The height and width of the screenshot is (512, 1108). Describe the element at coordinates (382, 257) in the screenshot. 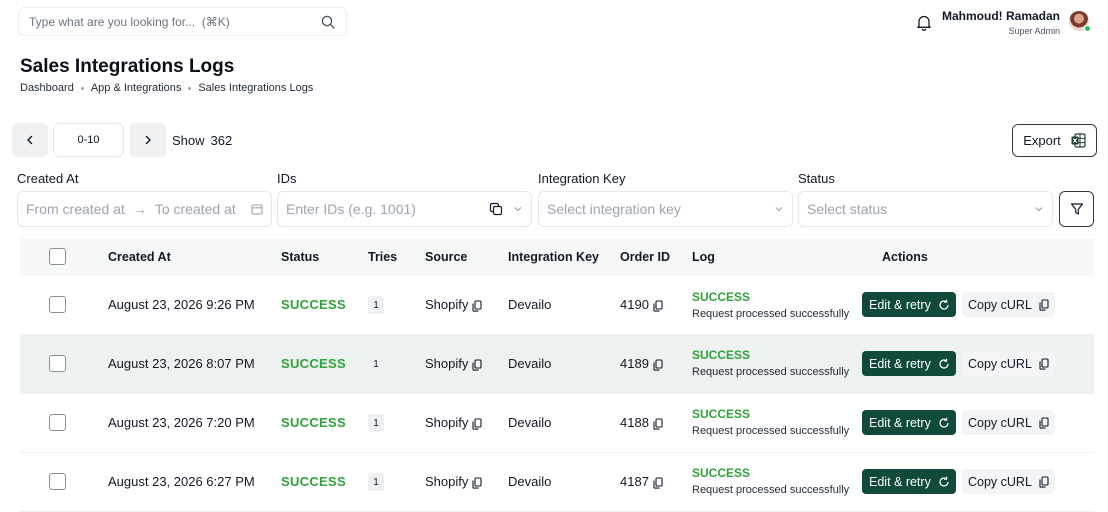

I see `col-tries: Tries` at that location.